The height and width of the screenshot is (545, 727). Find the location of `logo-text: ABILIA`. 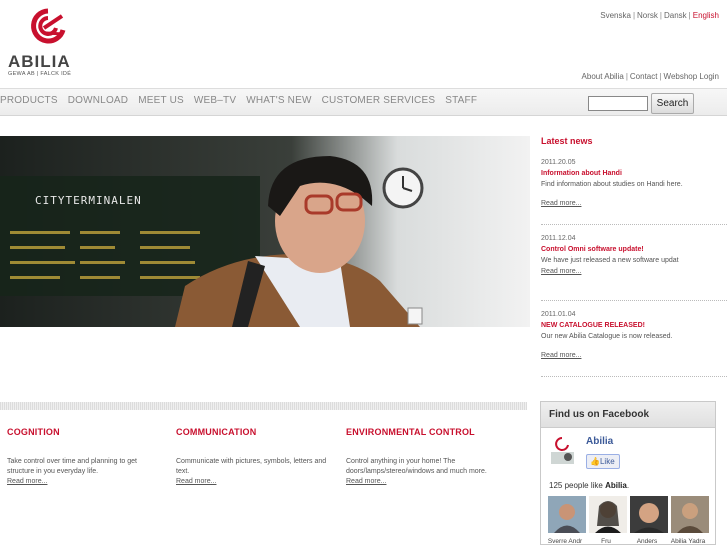

logo-text: ABILIA is located at coordinates (39, 61).